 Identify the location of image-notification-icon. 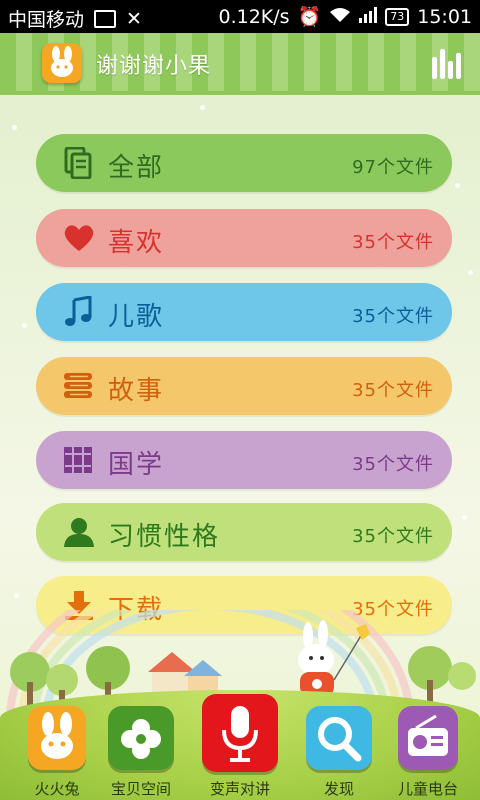
(105, 18).